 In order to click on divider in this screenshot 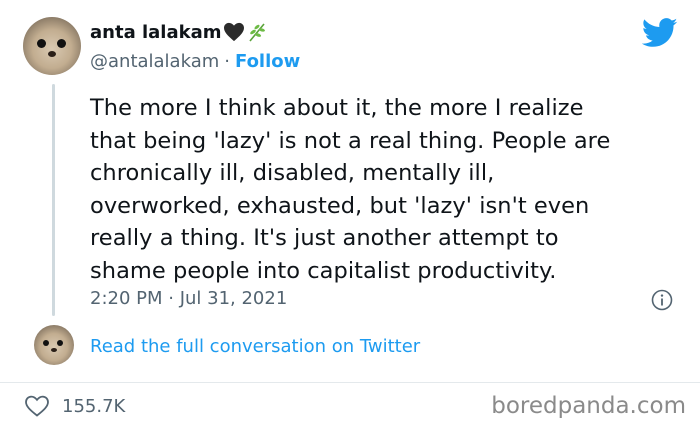, I will do `click(350, 382)`.